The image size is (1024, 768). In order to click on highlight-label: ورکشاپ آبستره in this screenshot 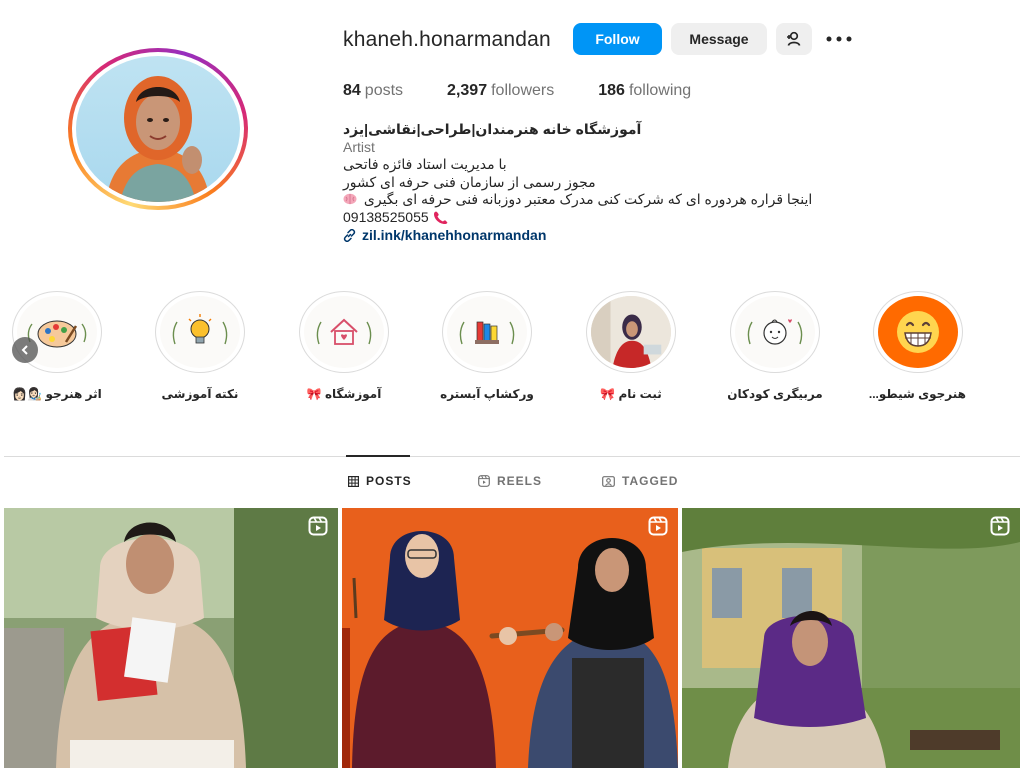, I will do `click(487, 394)`.